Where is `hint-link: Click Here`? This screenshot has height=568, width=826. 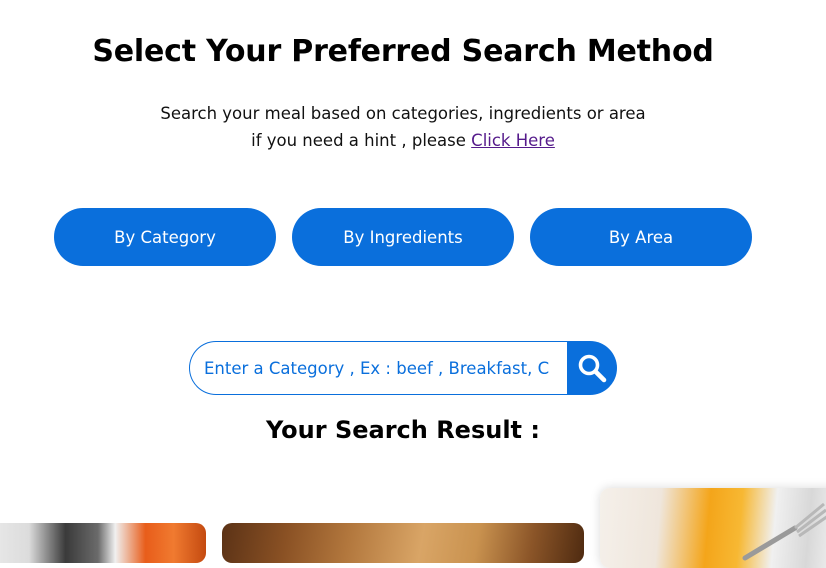 hint-link: Click Here is located at coordinates (513, 140).